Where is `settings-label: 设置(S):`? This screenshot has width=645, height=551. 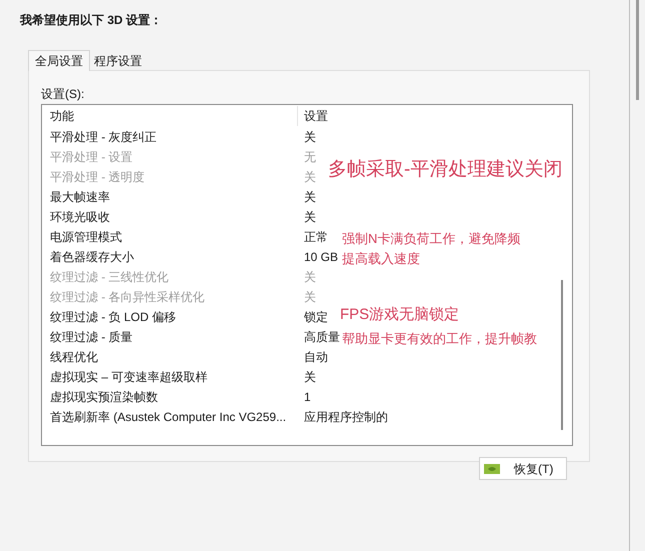 settings-label: 设置(S): is located at coordinates (63, 93).